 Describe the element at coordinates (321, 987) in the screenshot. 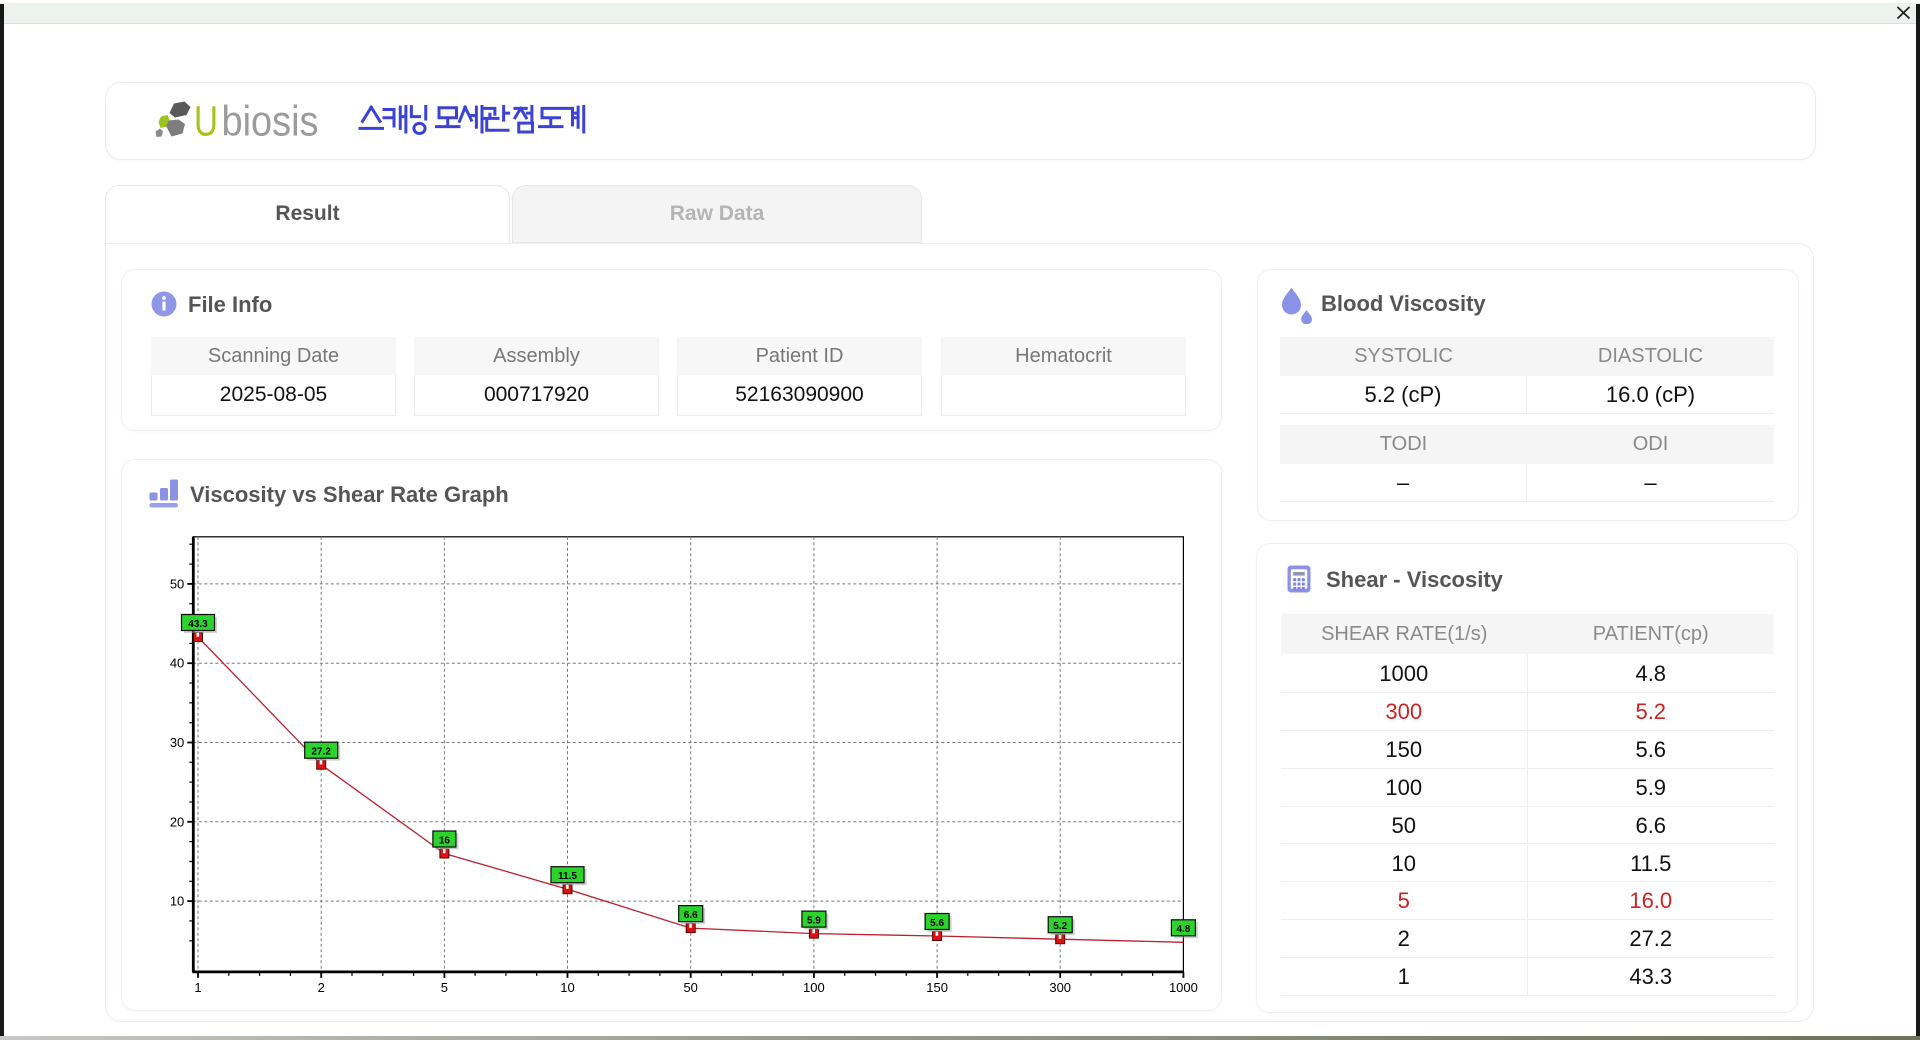

I see `svg-text: 2` at that location.